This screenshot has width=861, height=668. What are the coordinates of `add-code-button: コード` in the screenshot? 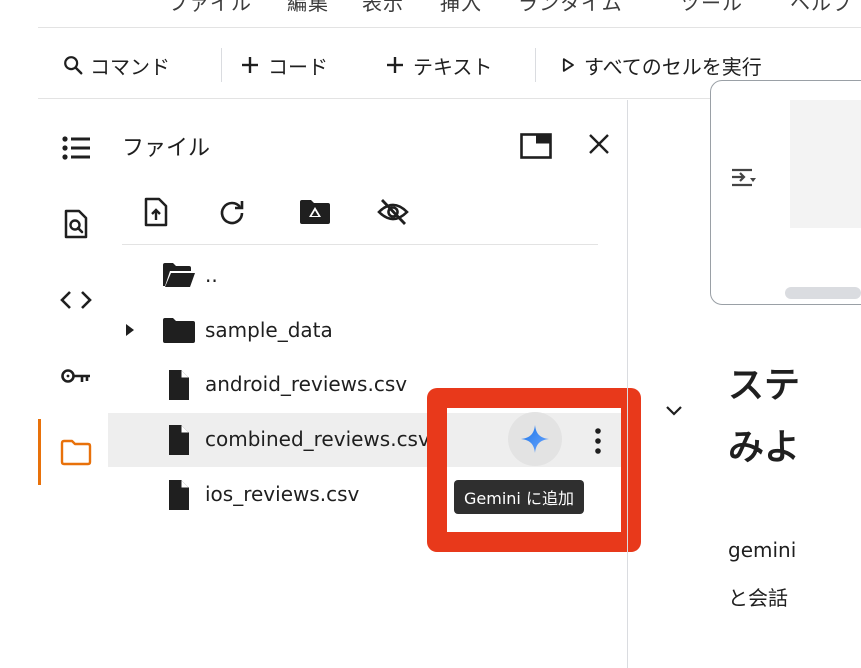 It's located at (283, 65).